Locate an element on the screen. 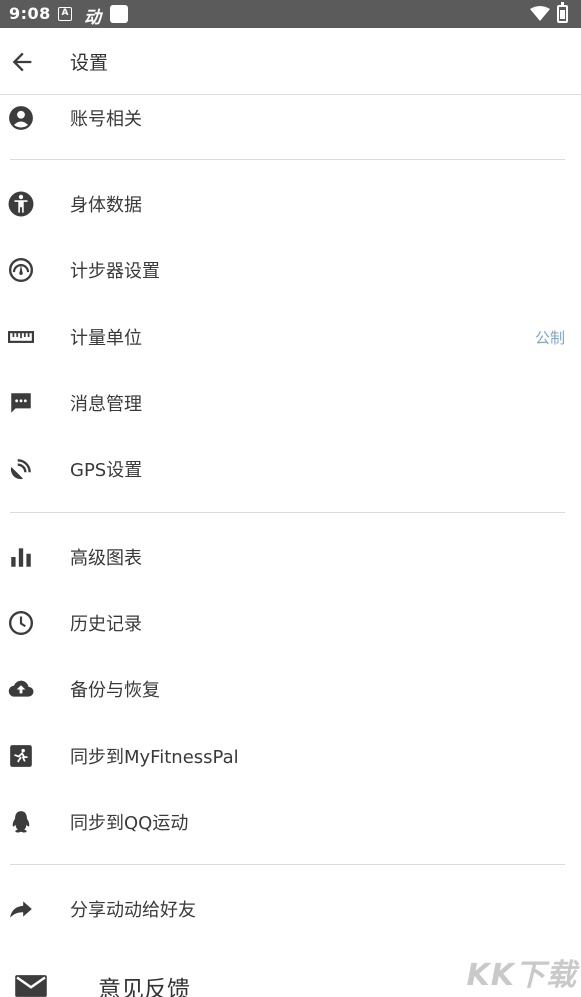  page-title: 设置 is located at coordinates (89, 63).